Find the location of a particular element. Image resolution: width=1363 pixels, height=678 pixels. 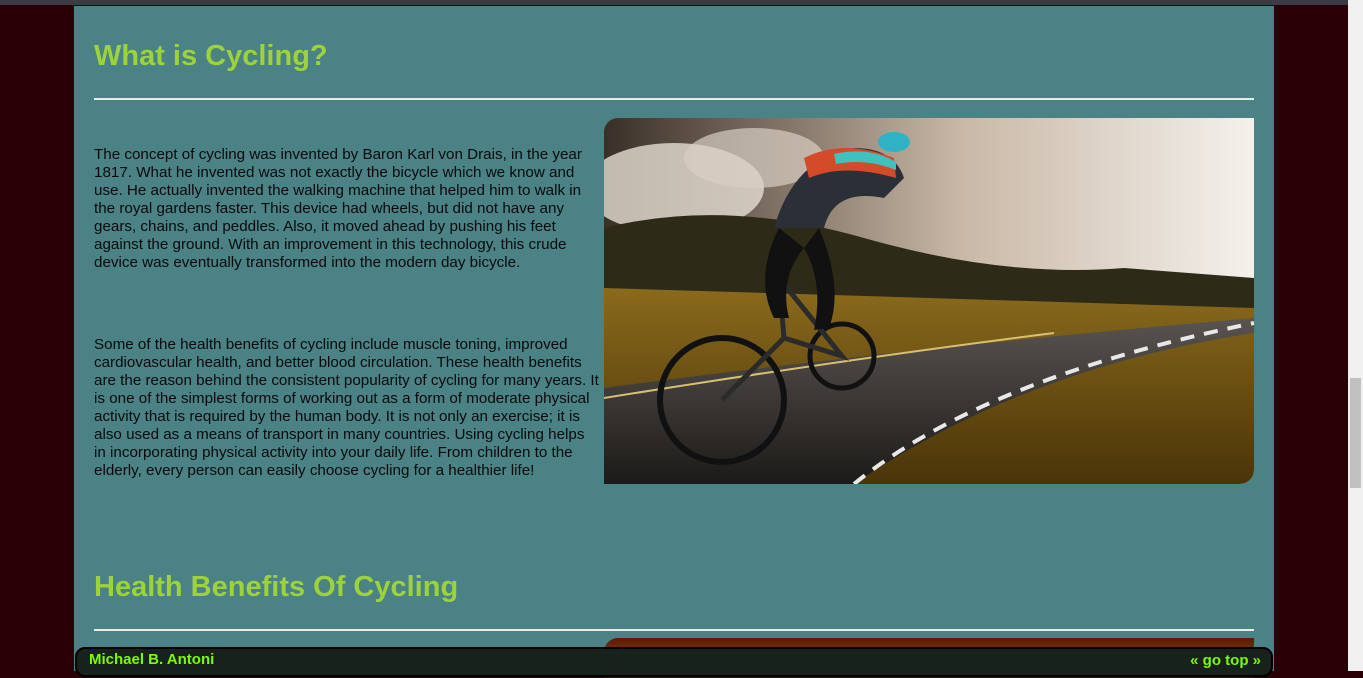

author-name: Michael B. Antoni is located at coordinates (152, 659).